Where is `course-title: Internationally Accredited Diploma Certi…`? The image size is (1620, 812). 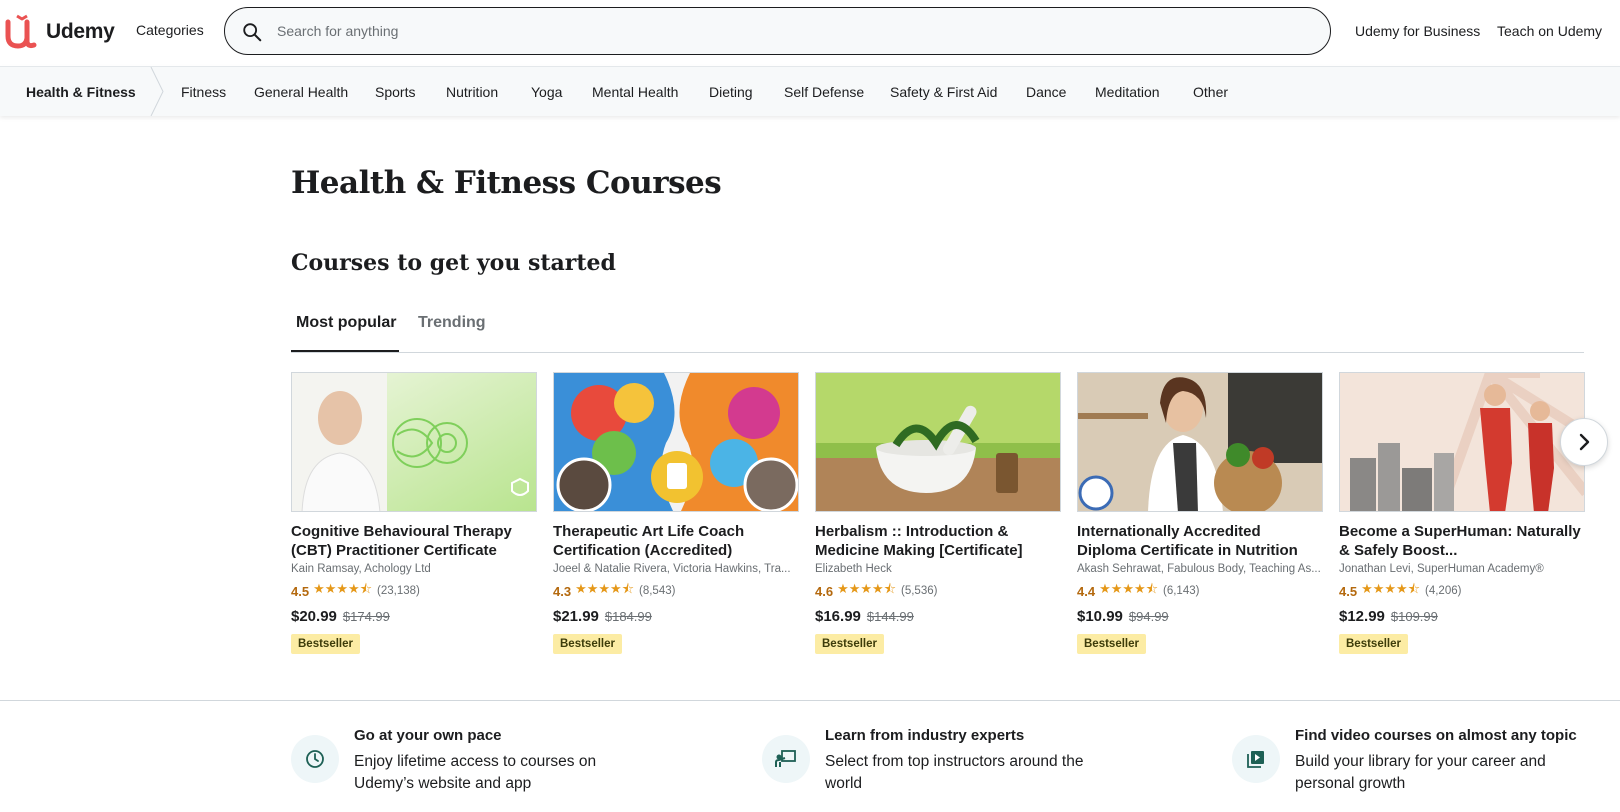 course-title: Internationally Accredited Diploma Certi… is located at coordinates (1187, 541).